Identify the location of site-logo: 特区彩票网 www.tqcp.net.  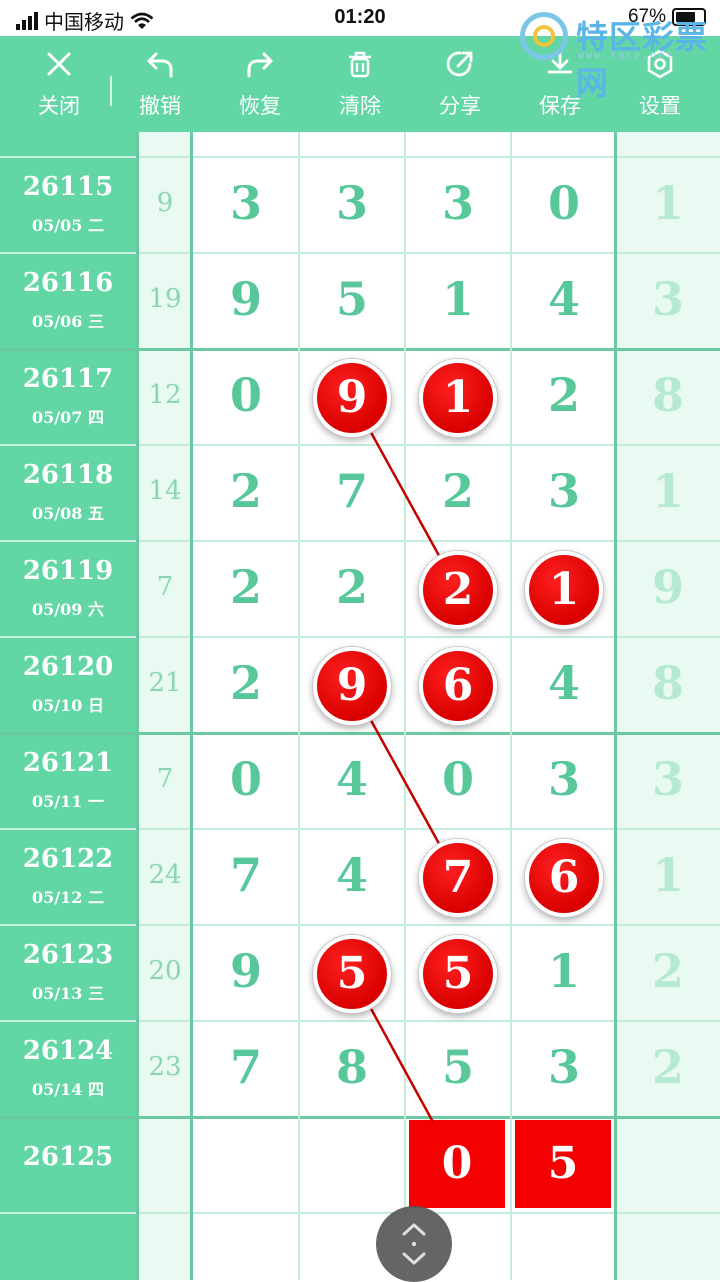
(618, 54).